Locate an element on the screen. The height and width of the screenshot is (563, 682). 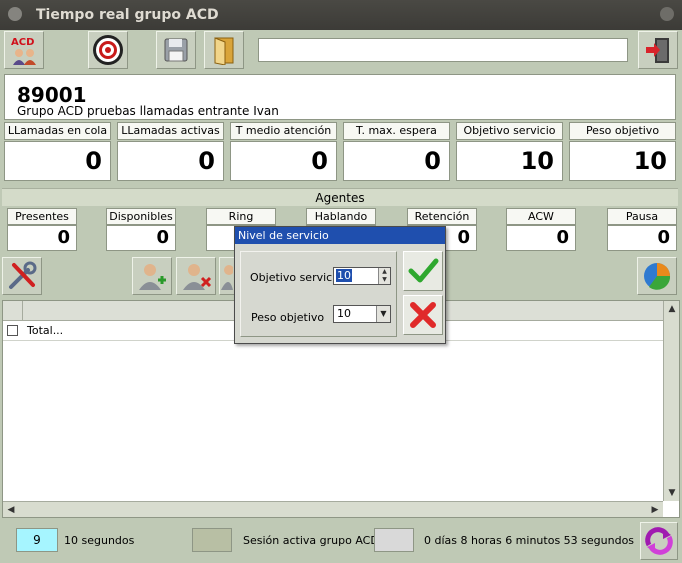
agent-label: Disponibles is located at coordinates (141, 216).